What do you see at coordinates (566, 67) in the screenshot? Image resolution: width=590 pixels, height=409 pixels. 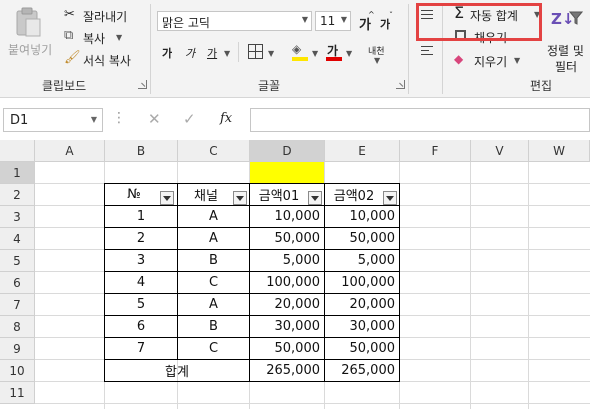 I see `sort-label-2: 필터` at bounding box center [566, 67].